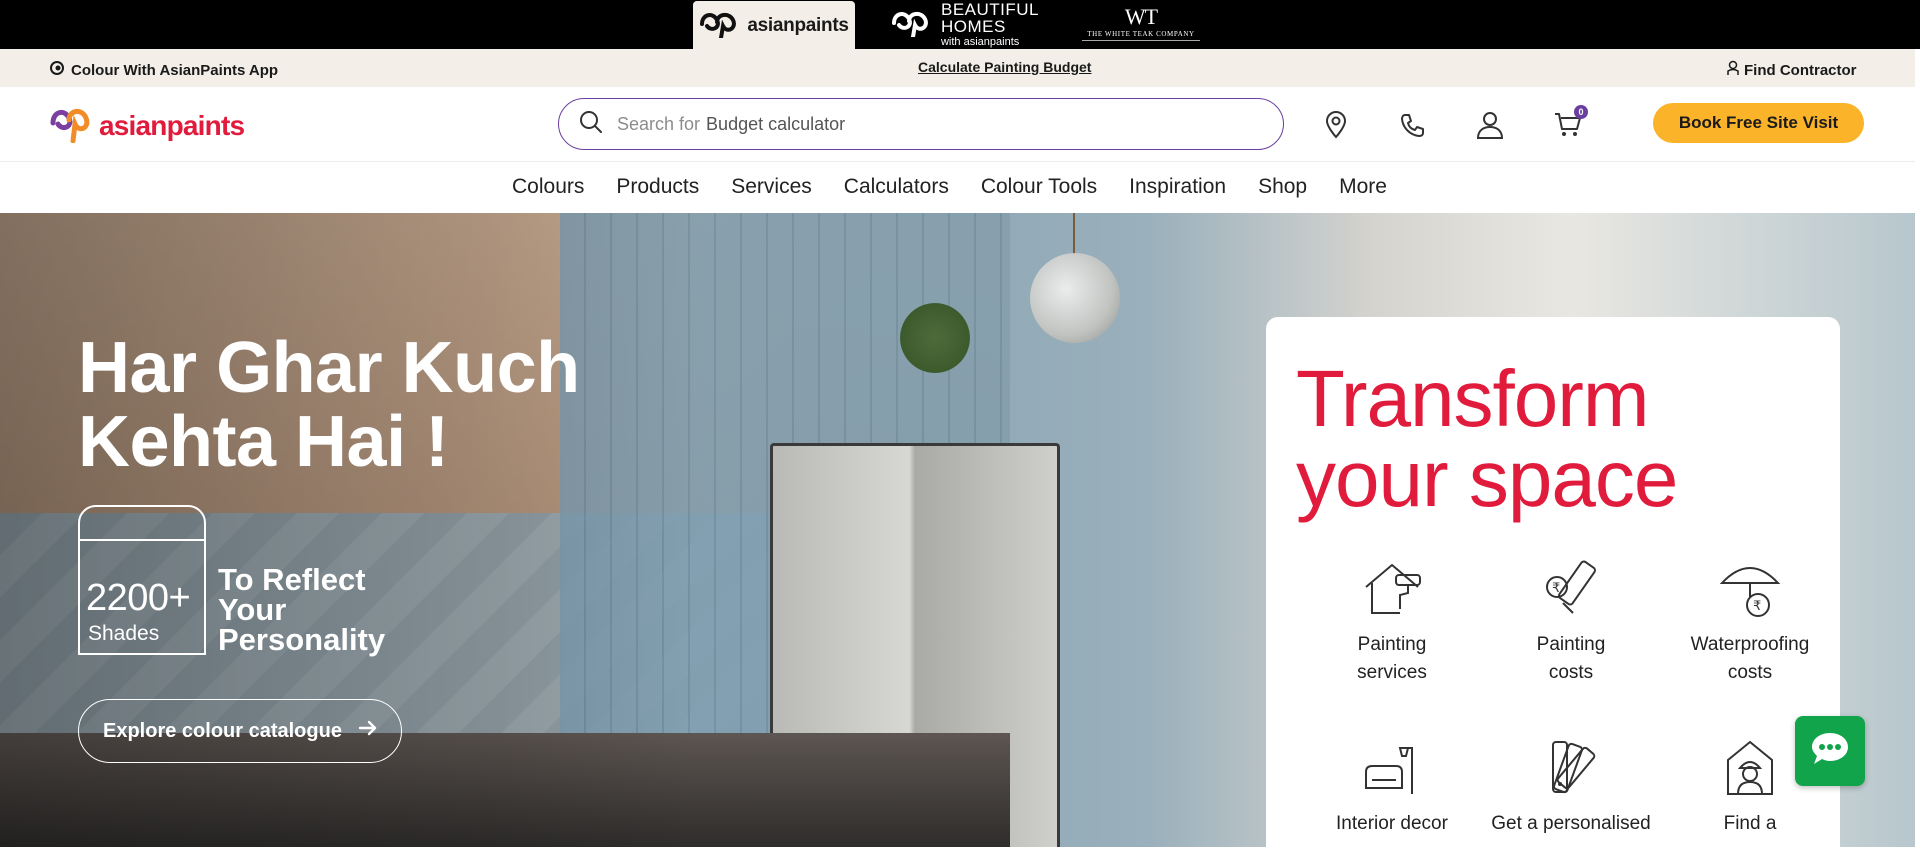 The width and height of the screenshot is (1920, 847). I want to click on card-title: Transform your space, so click(1487, 439).